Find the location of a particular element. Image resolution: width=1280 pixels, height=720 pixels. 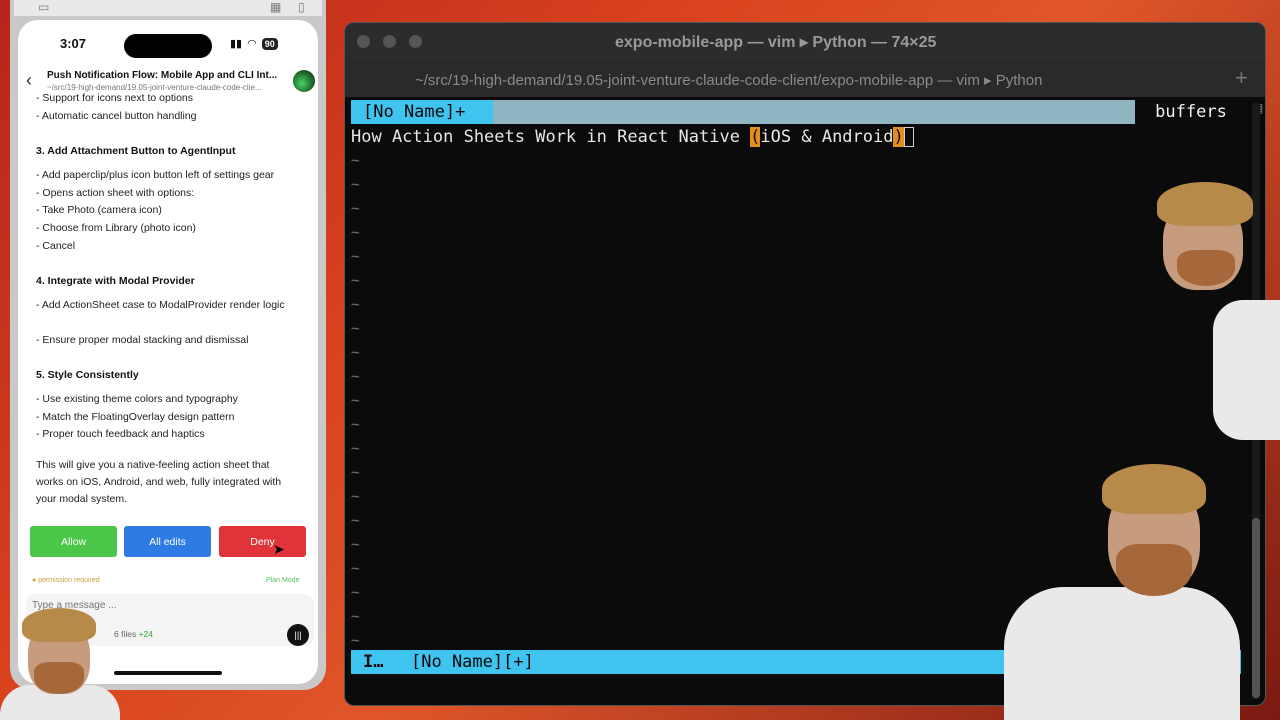

deny-button: Deny is located at coordinates (262, 541).